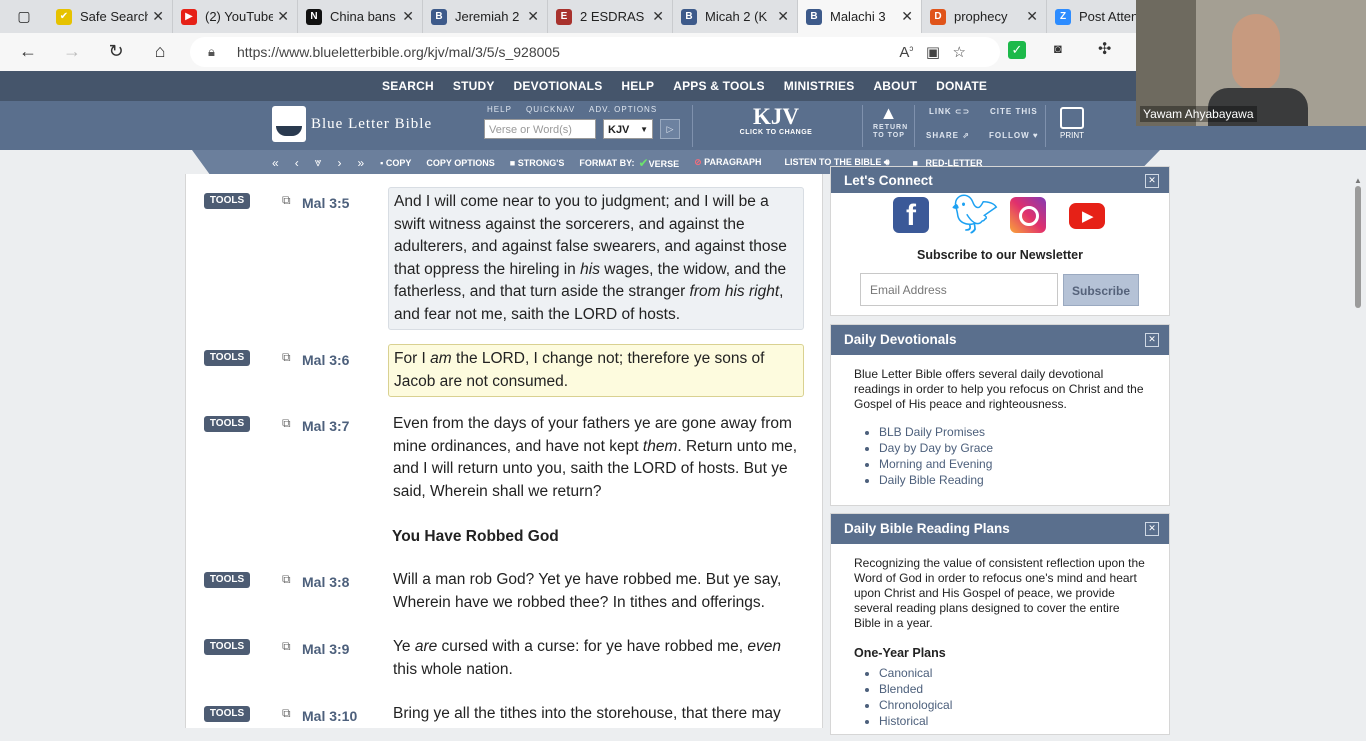 The image size is (1366, 741). Describe the element at coordinates (116, 51) in the screenshot. I see `refresh-button: ↻` at that location.